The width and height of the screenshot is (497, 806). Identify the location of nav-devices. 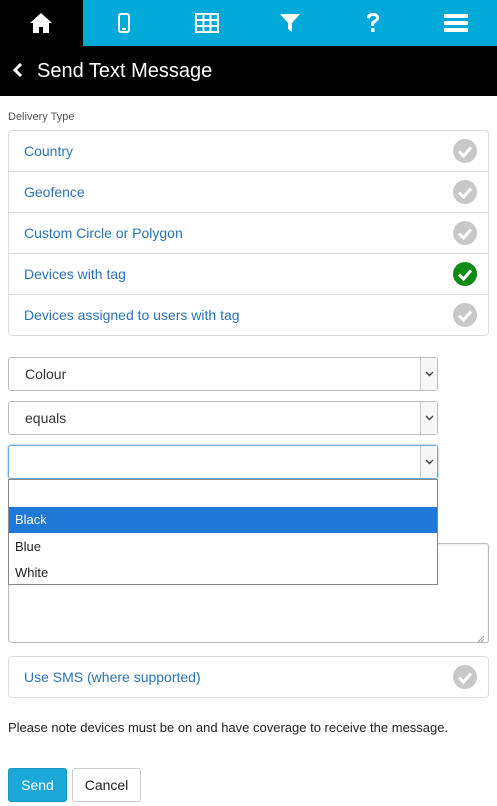
(124, 23).